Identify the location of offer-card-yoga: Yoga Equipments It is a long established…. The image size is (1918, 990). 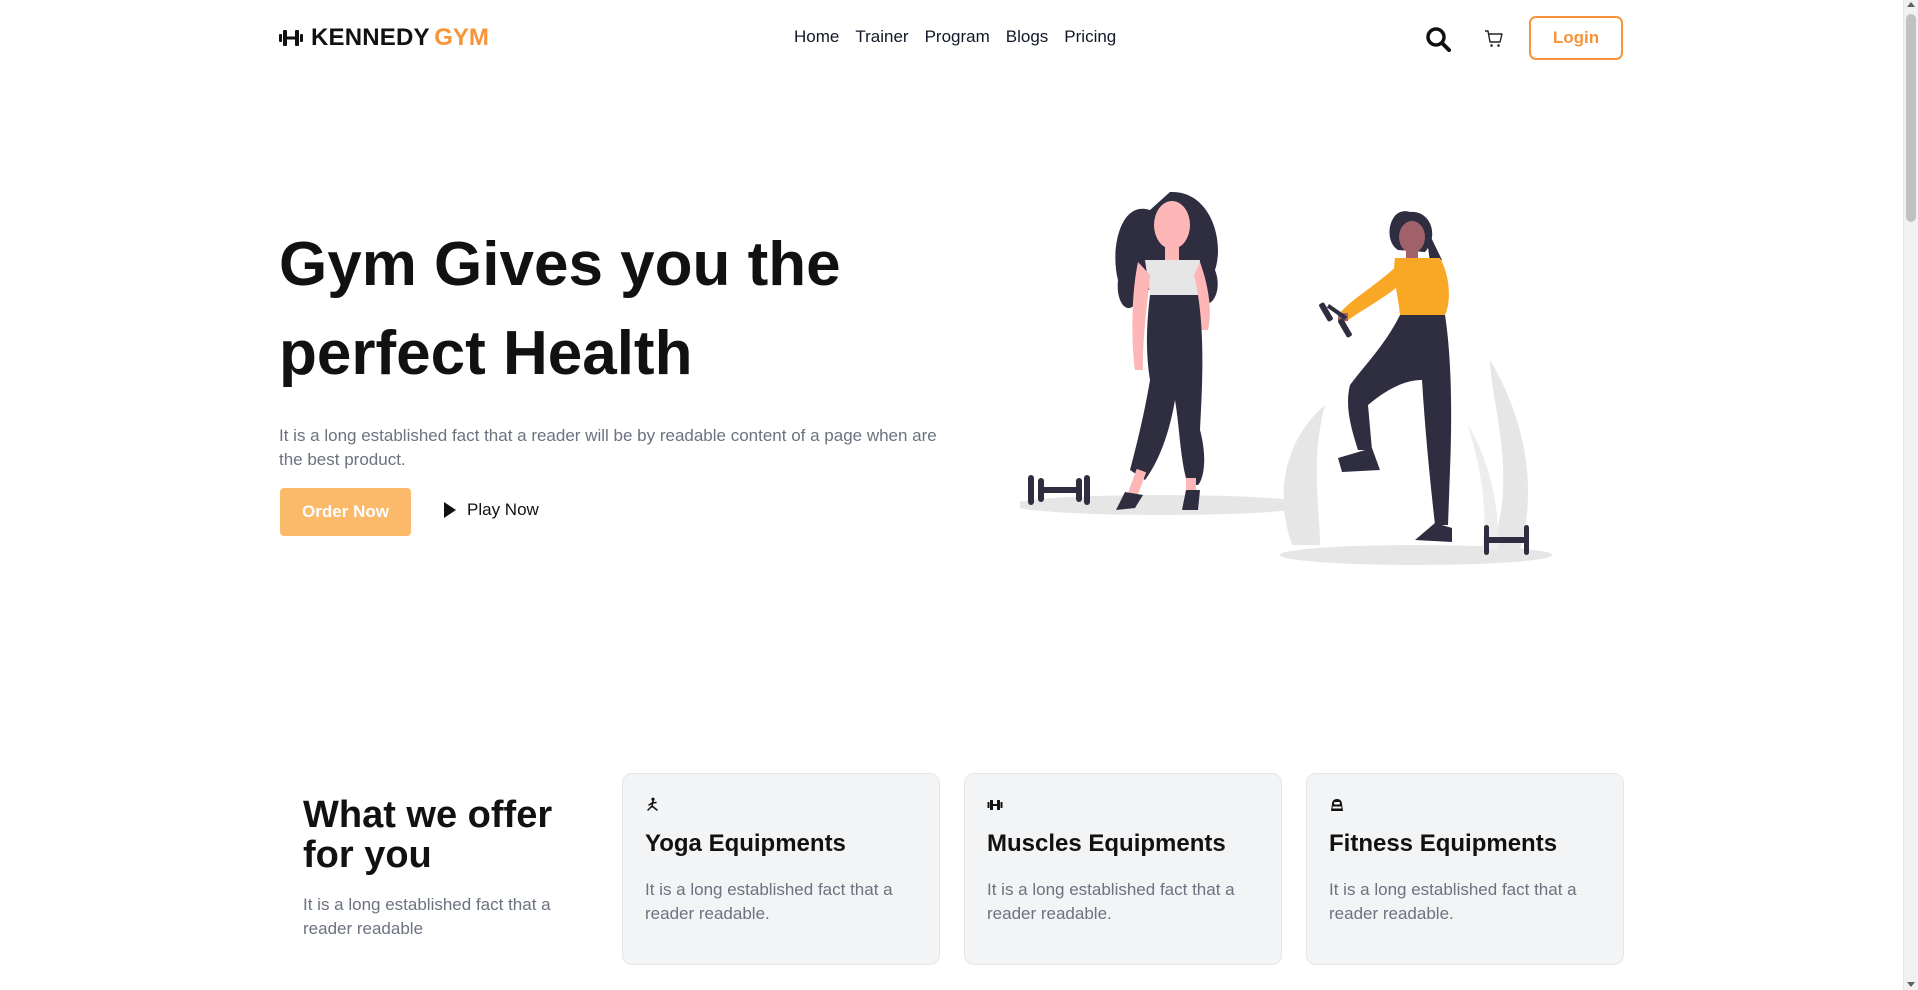
(781, 869).